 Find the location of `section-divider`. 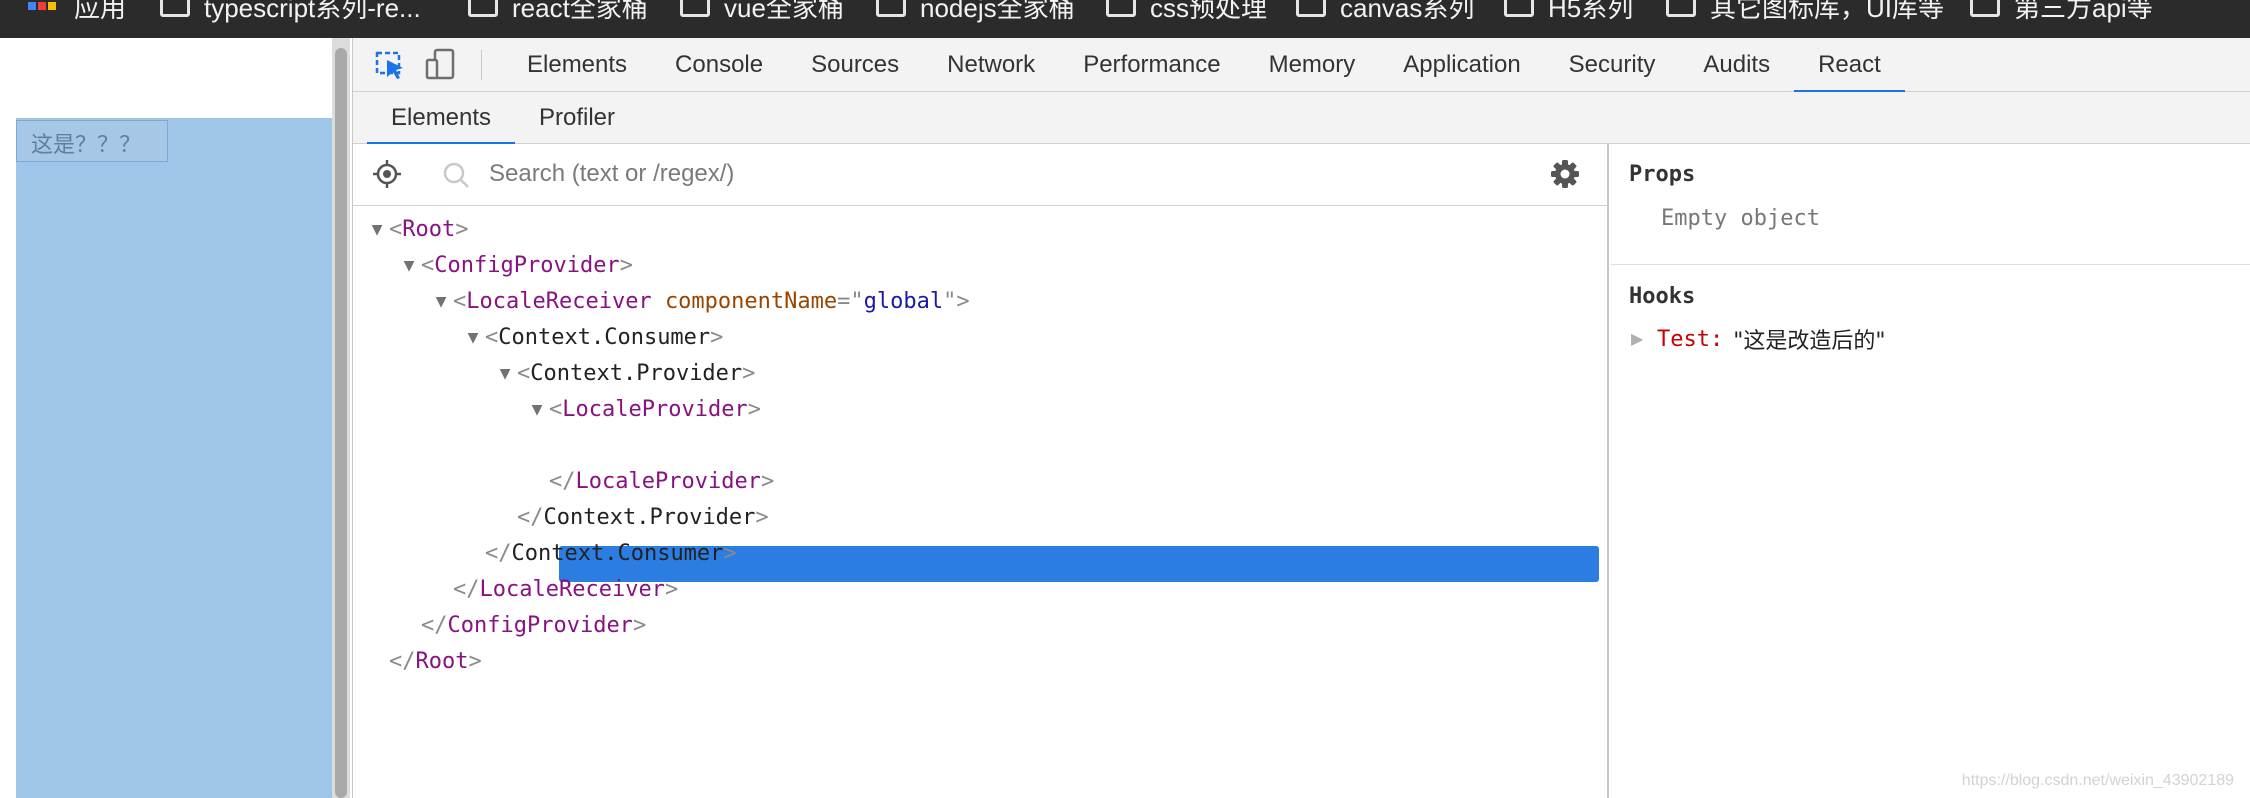

section-divider is located at coordinates (1930, 264).